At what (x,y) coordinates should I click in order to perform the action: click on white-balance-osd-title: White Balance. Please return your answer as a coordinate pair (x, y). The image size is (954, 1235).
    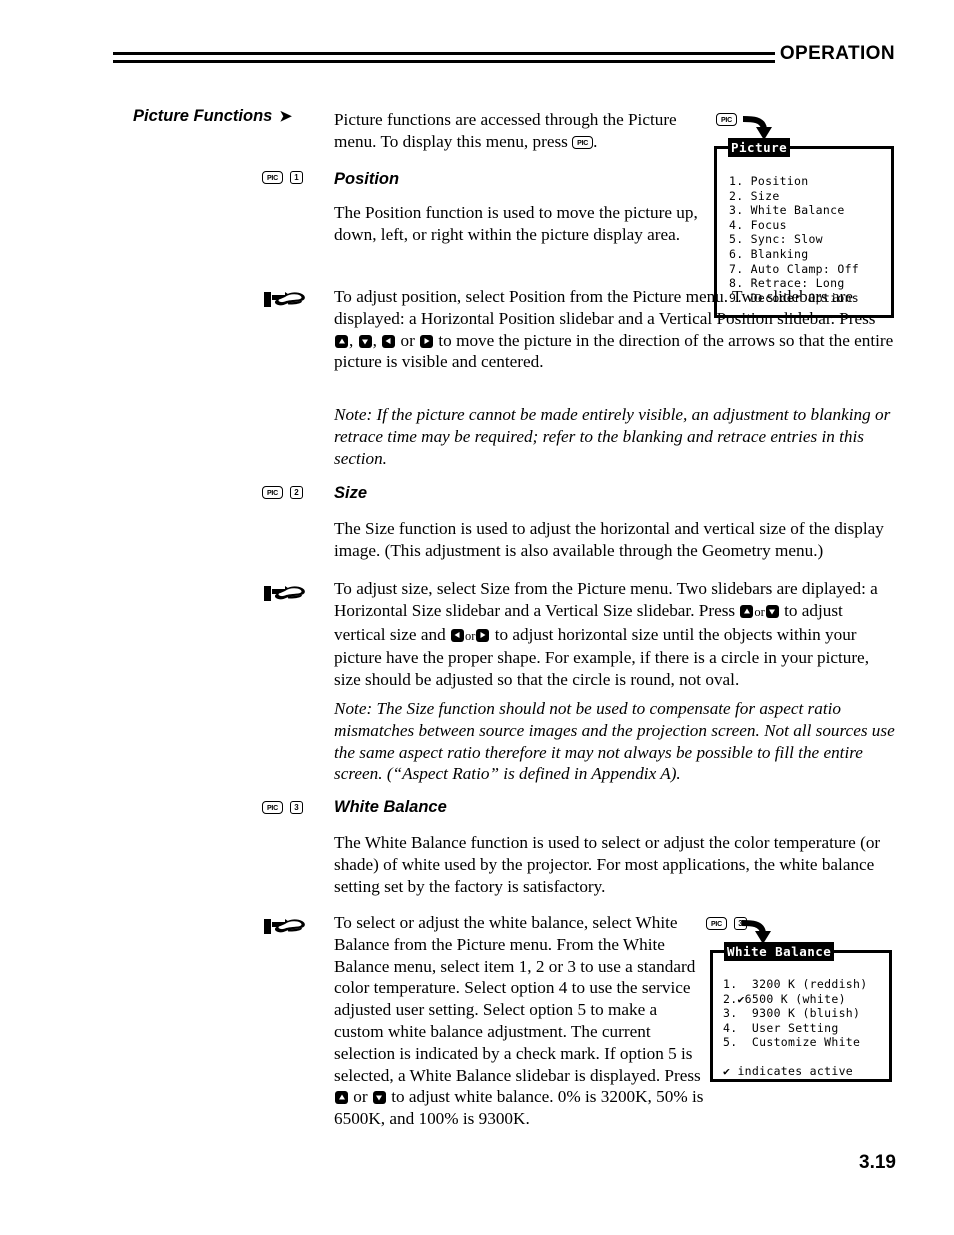
    Looking at the image, I should click on (779, 951).